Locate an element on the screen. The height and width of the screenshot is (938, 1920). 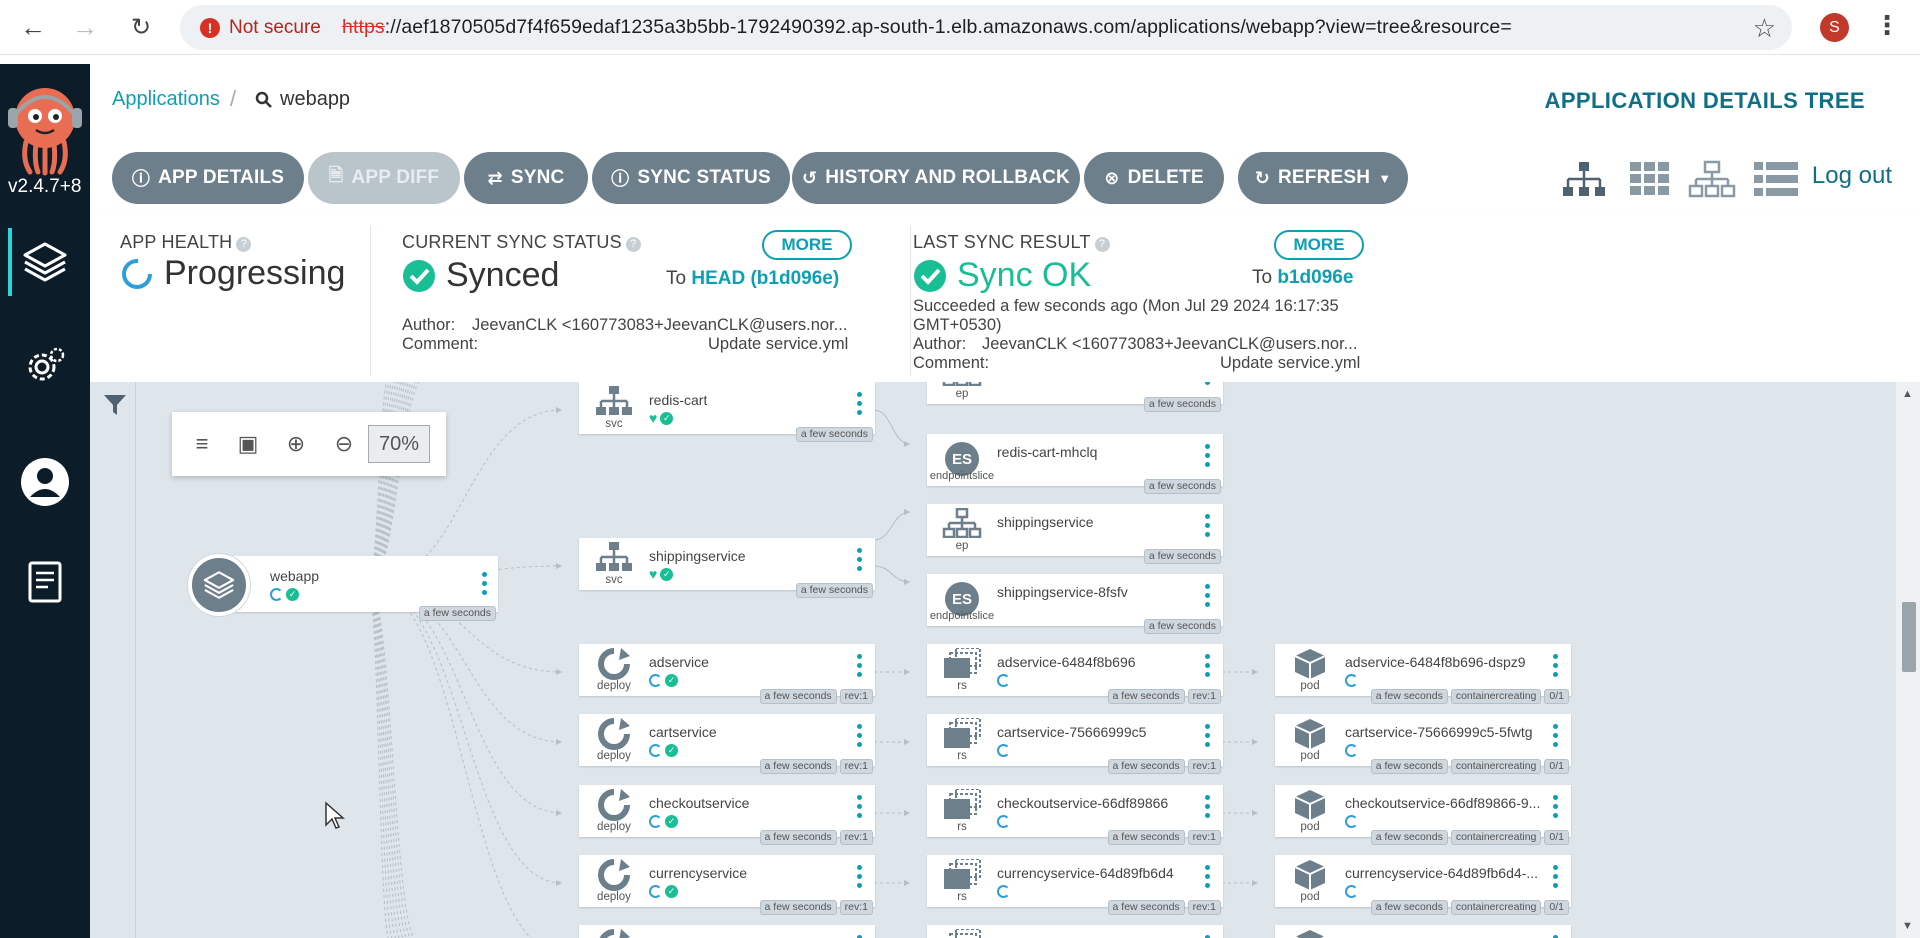
tree-node-deploy: deploy cartservice ✓ a few seconds rev:1 is located at coordinates (727, 744).